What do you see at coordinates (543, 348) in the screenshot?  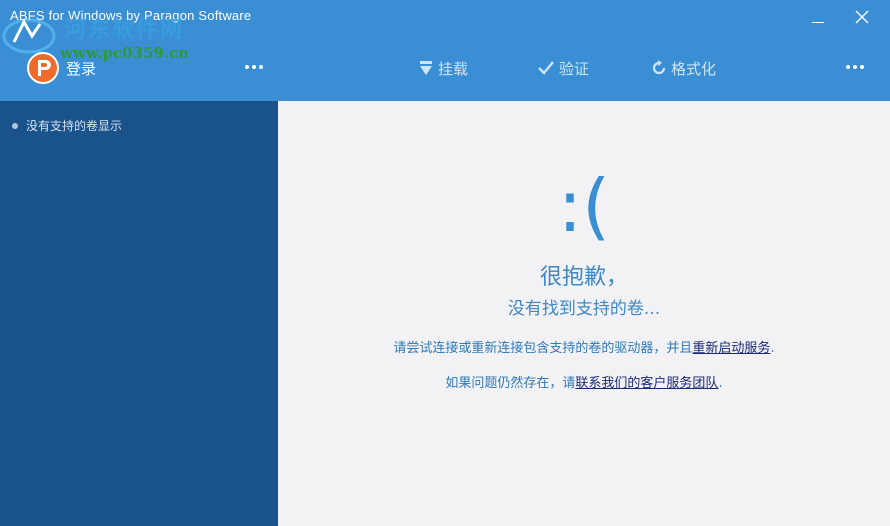 I see `retry-message-text: 请尝试连接或重新连接包含支持的卷的驱动器，并且` at bounding box center [543, 348].